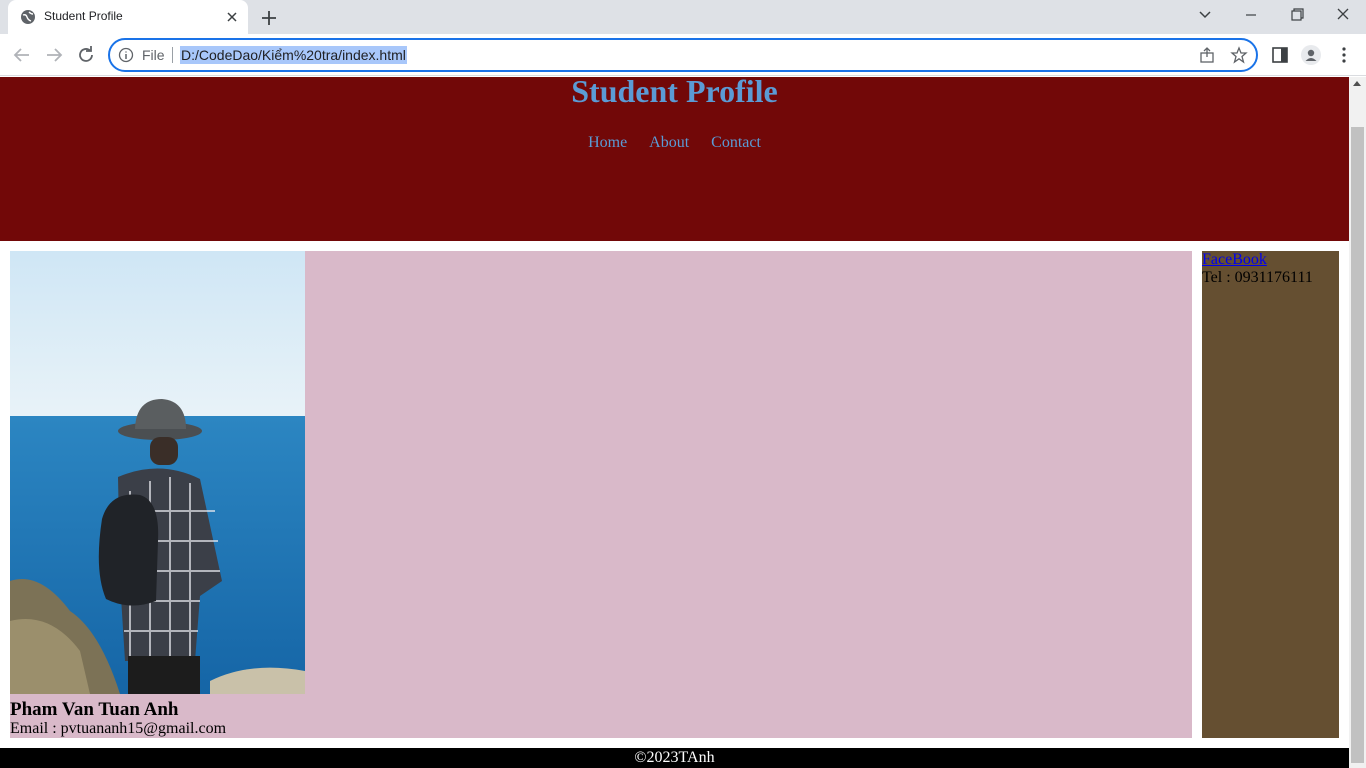 The width and height of the screenshot is (1366, 768). Describe the element at coordinates (1297, 15) in the screenshot. I see `restore-icon` at that location.